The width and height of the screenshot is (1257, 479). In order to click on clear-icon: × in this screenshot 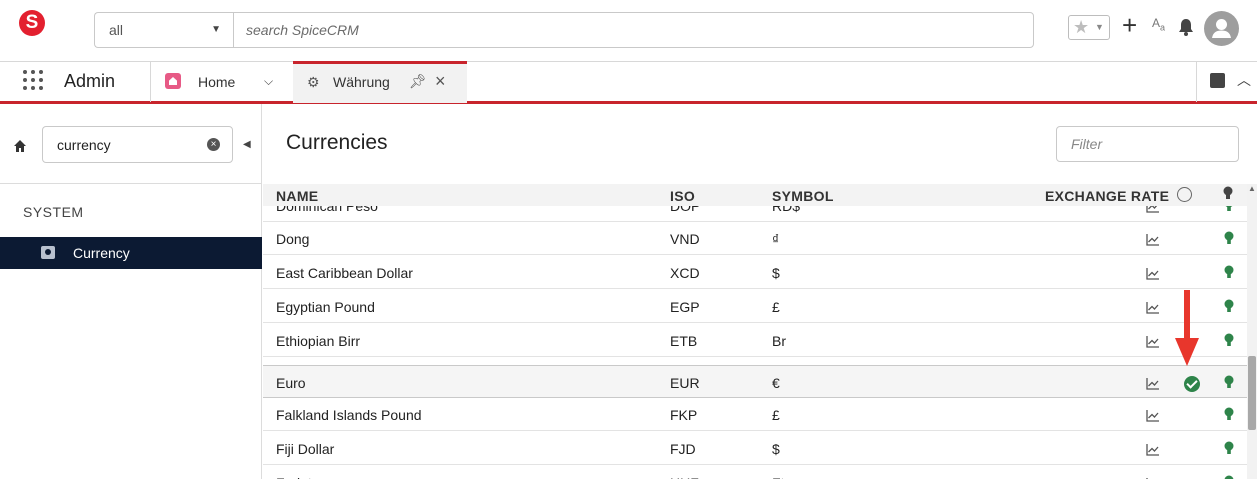, I will do `click(213, 144)`.